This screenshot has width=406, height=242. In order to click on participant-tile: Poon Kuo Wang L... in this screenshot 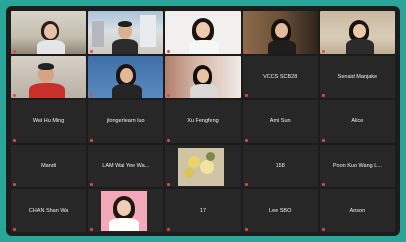, I will do `click(357, 166)`.